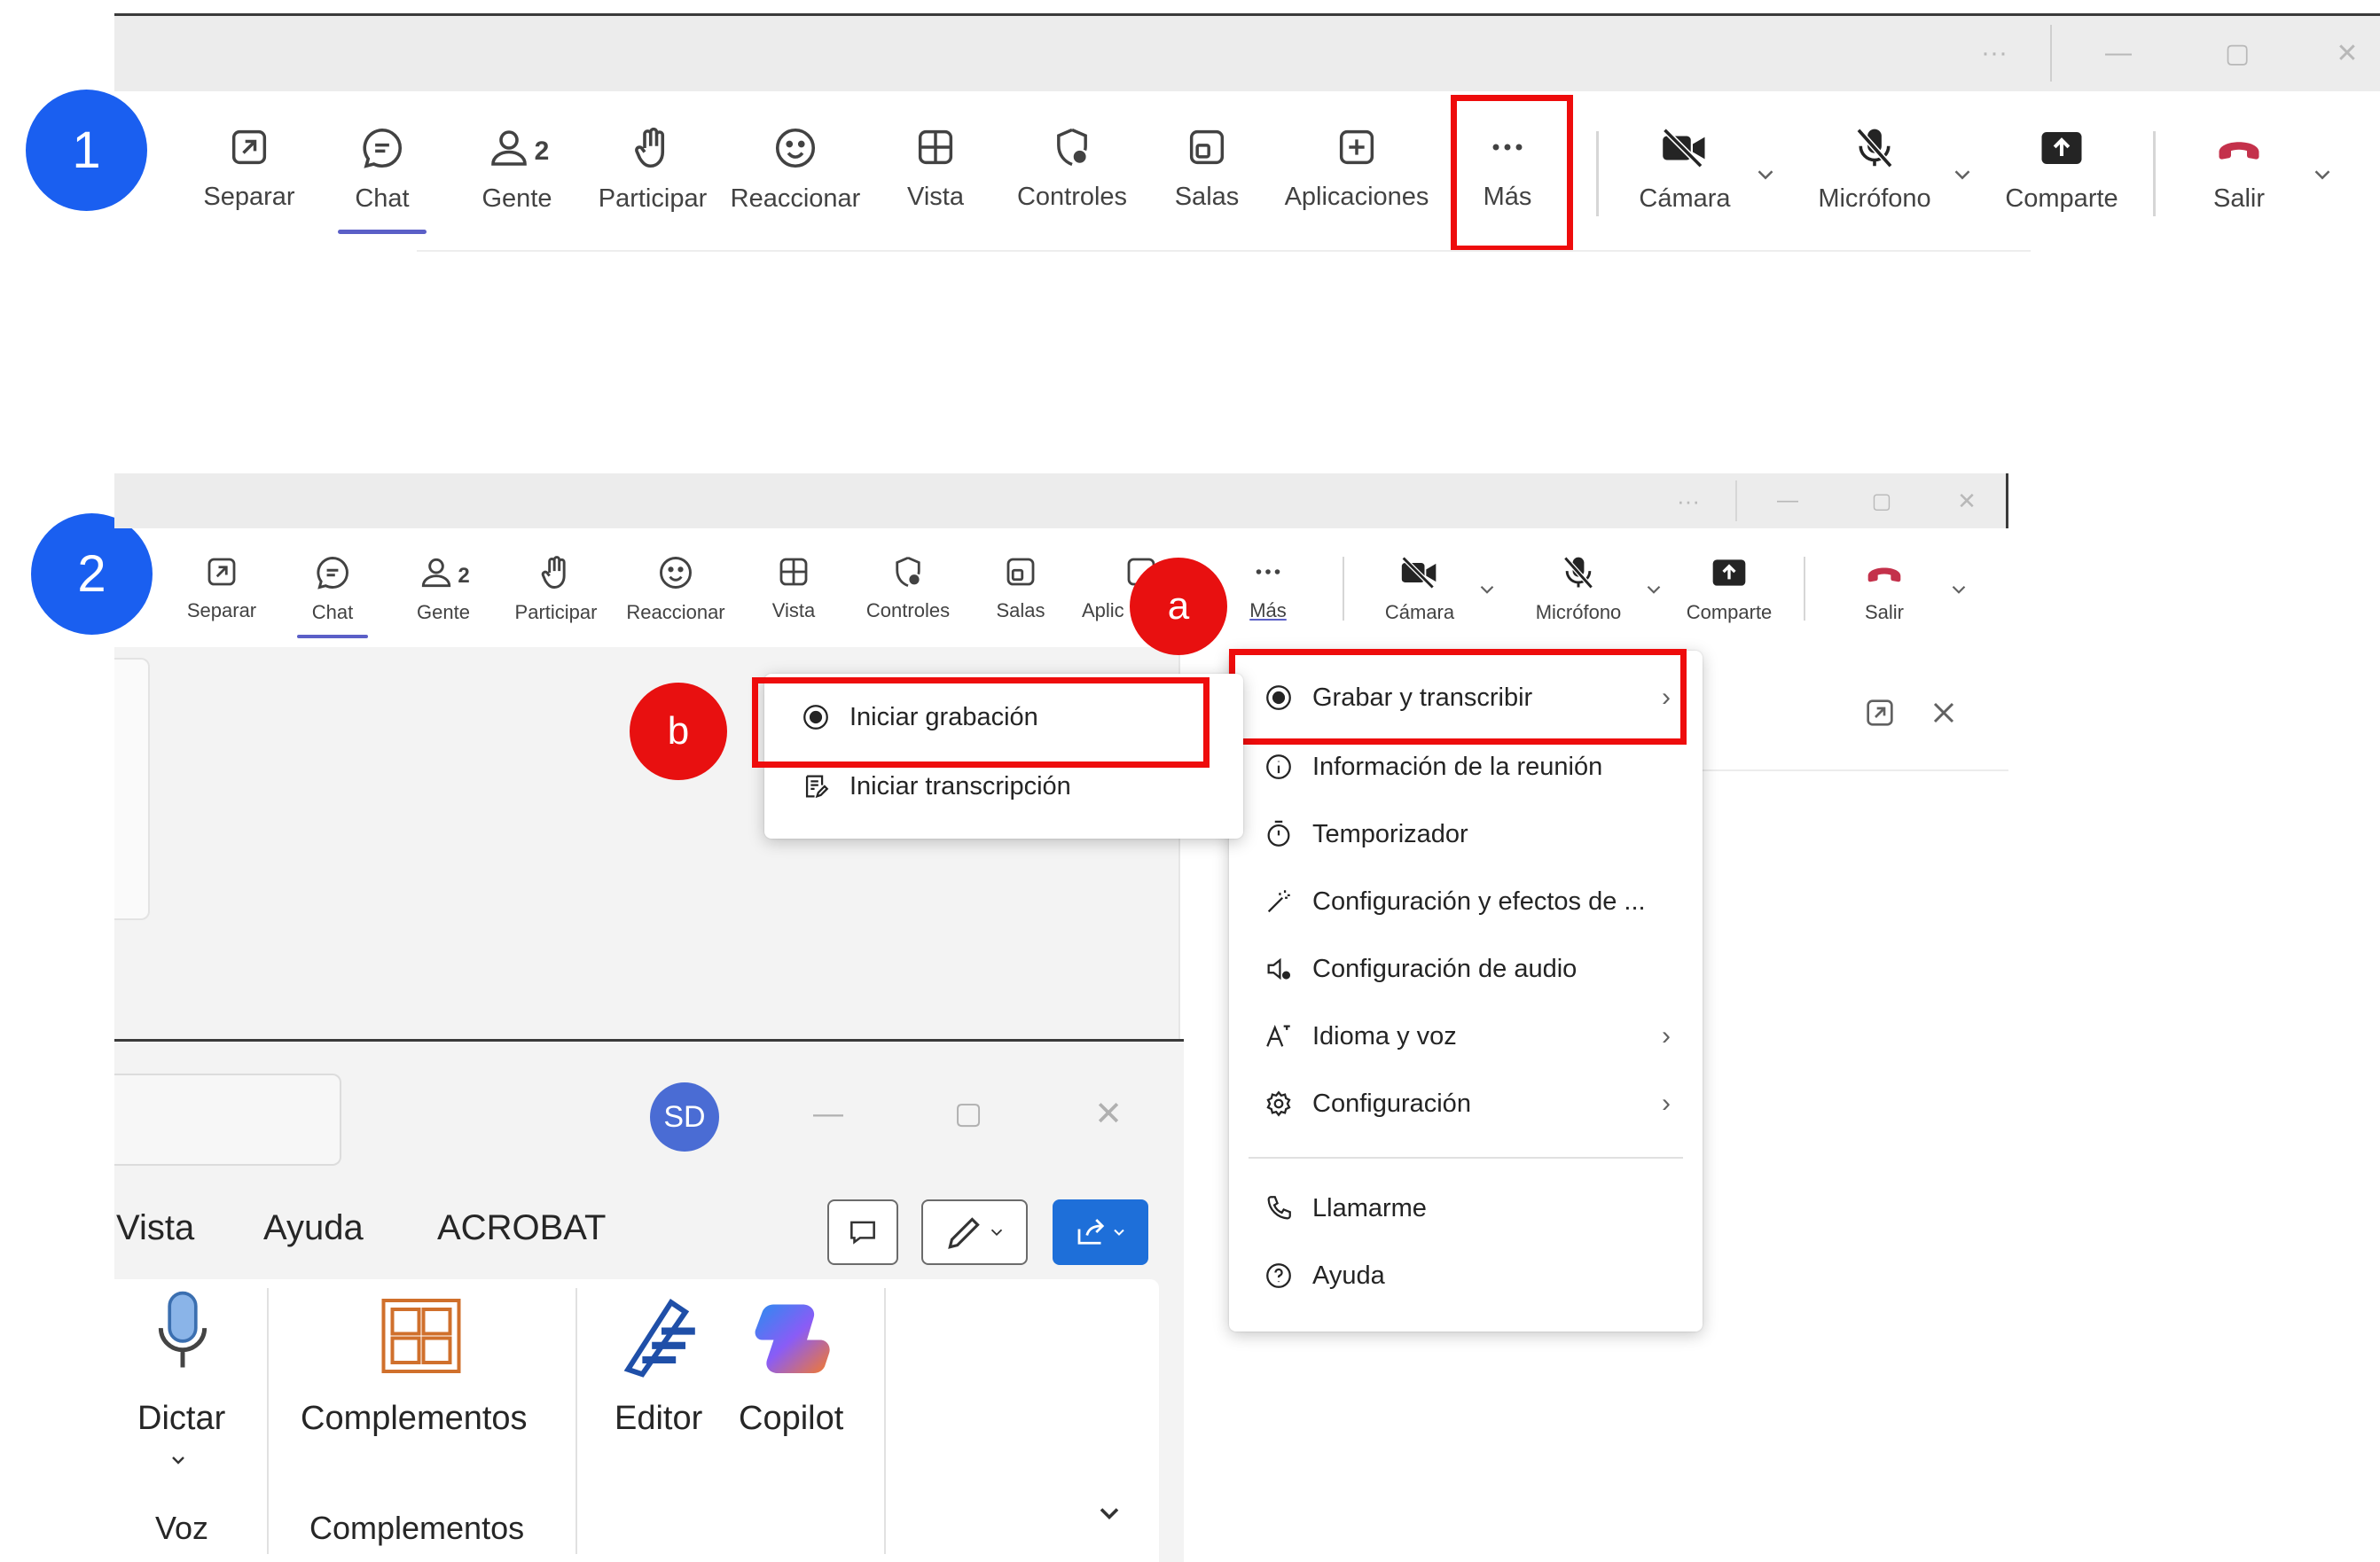 The width and height of the screenshot is (2380, 1562). Describe the element at coordinates (2007, 501) in the screenshot. I see `title-bar-right-edge` at that location.